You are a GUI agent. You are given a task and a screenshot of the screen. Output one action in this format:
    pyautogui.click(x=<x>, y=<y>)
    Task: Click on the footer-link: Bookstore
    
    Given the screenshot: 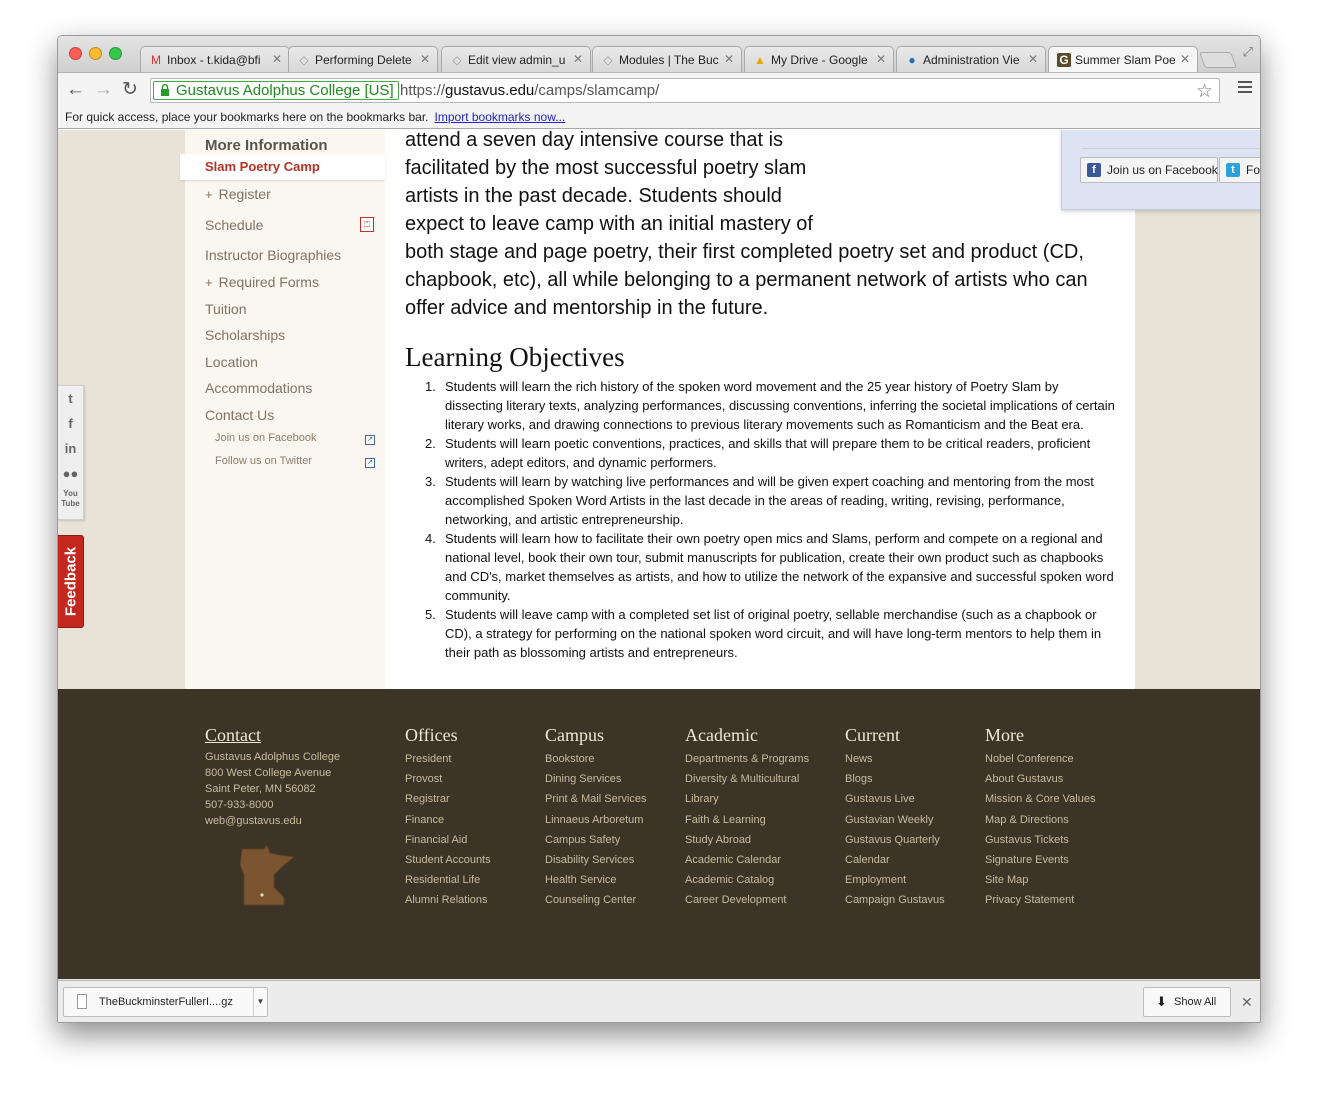 What is the action you would take?
    pyautogui.click(x=595, y=759)
    